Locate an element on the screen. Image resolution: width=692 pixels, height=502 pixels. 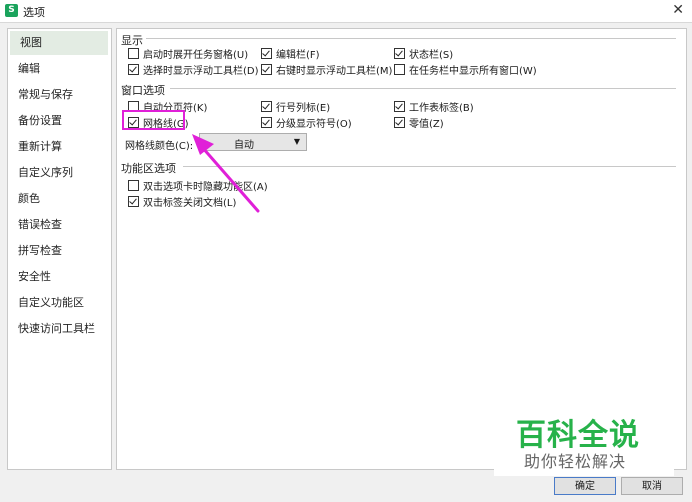
watermark-subtitle: 助你轻松解决 is located at coordinates (575, 461).